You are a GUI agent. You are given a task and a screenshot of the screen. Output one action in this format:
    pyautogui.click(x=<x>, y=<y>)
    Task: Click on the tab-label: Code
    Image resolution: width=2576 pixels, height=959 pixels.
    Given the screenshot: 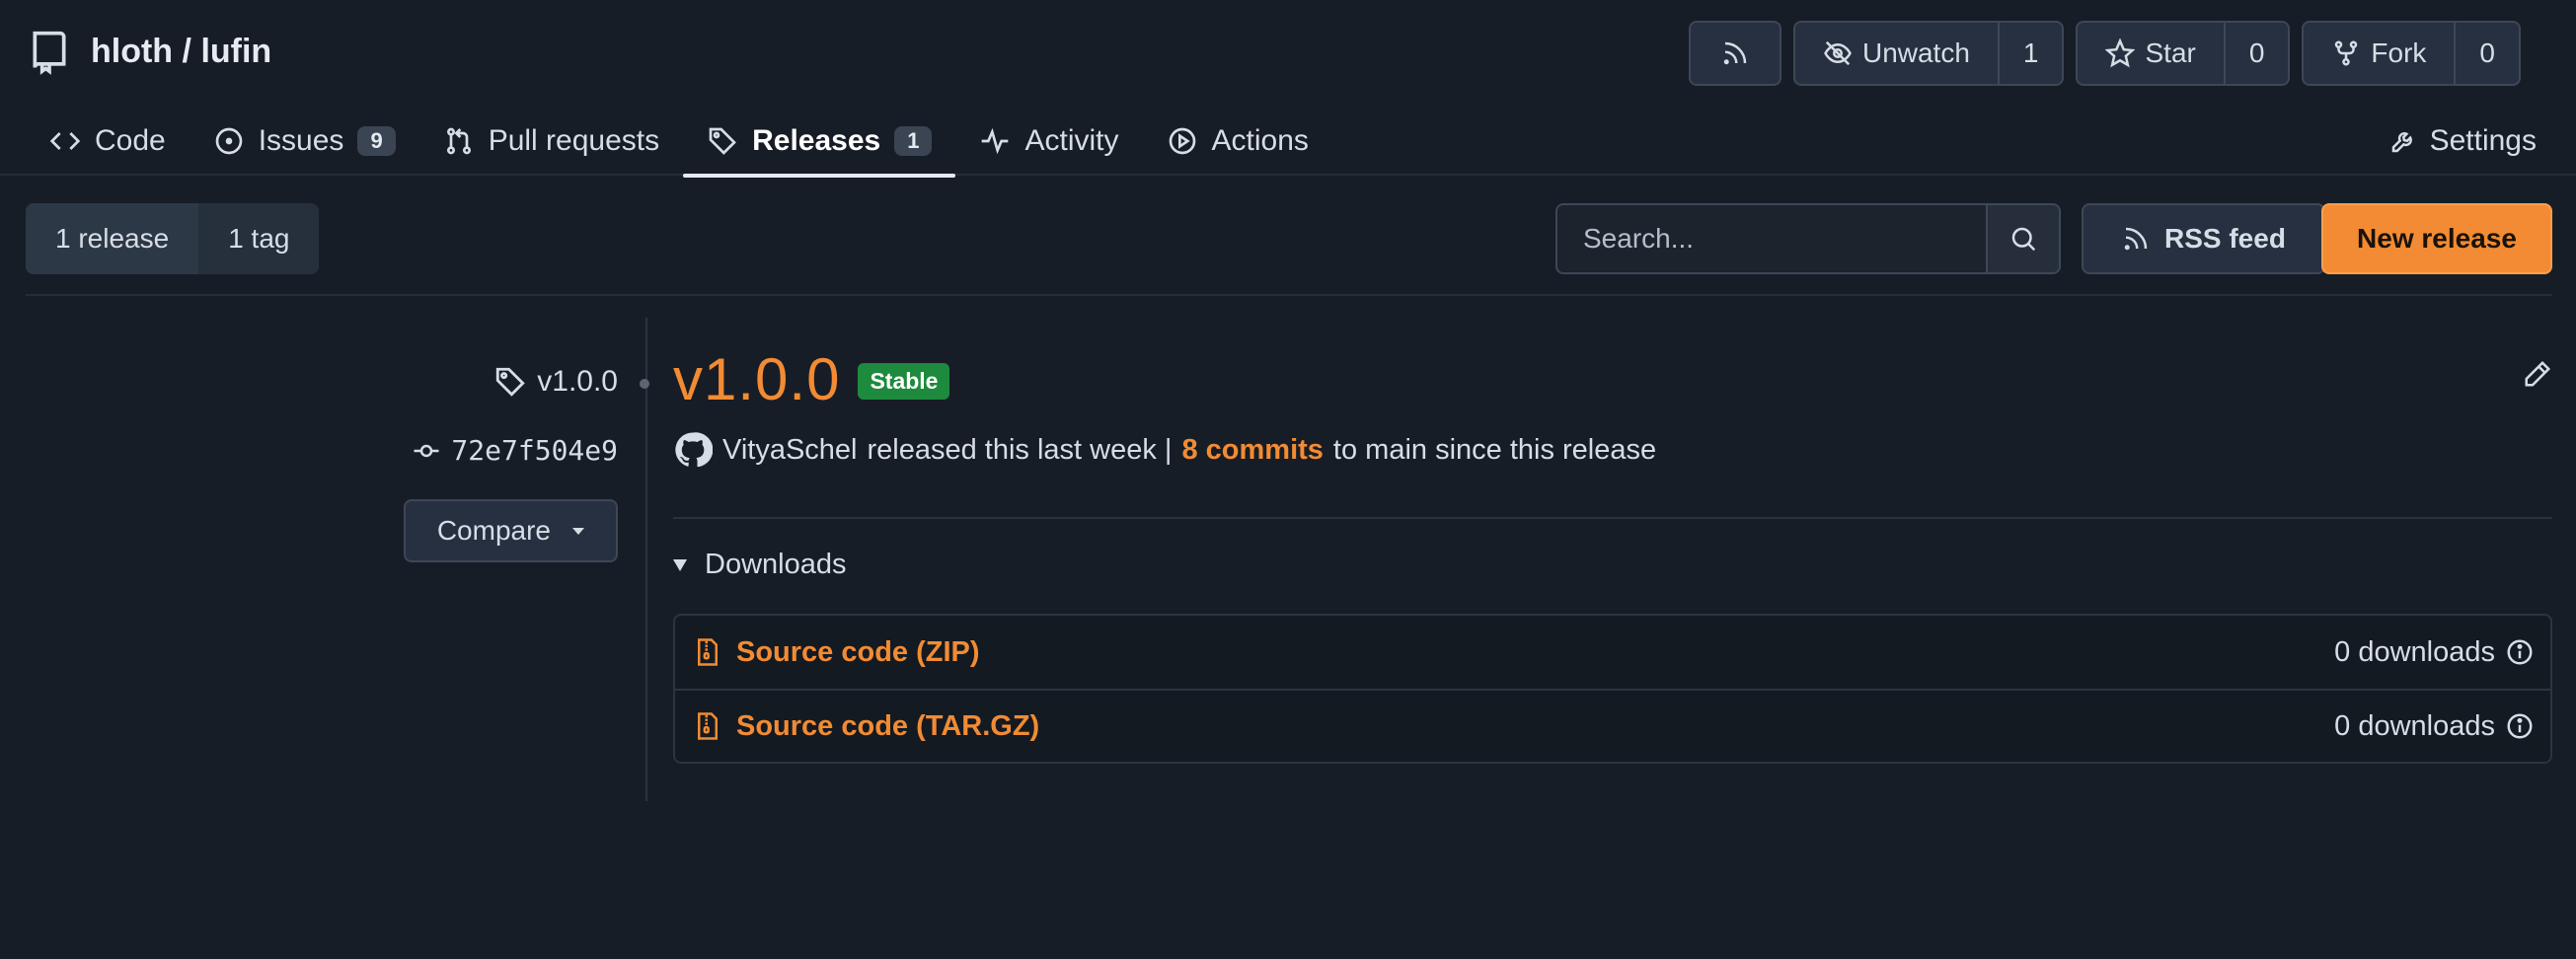 What is the action you would take?
    pyautogui.click(x=130, y=140)
    